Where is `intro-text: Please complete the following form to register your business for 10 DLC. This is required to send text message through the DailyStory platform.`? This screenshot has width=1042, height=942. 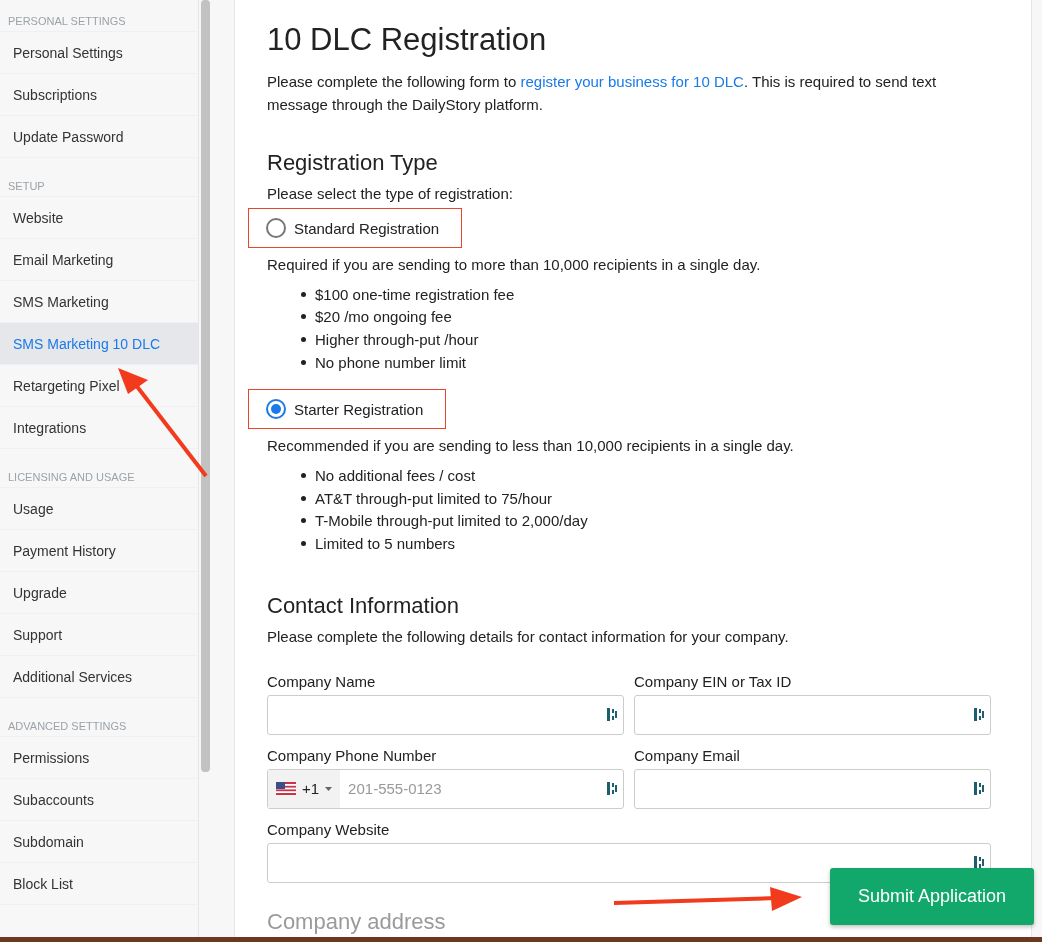 intro-text: Please complete the following form to register your business for 10 DLC. This is required to send text message through the DailyStory platform. is located at coordinates (602, 93).